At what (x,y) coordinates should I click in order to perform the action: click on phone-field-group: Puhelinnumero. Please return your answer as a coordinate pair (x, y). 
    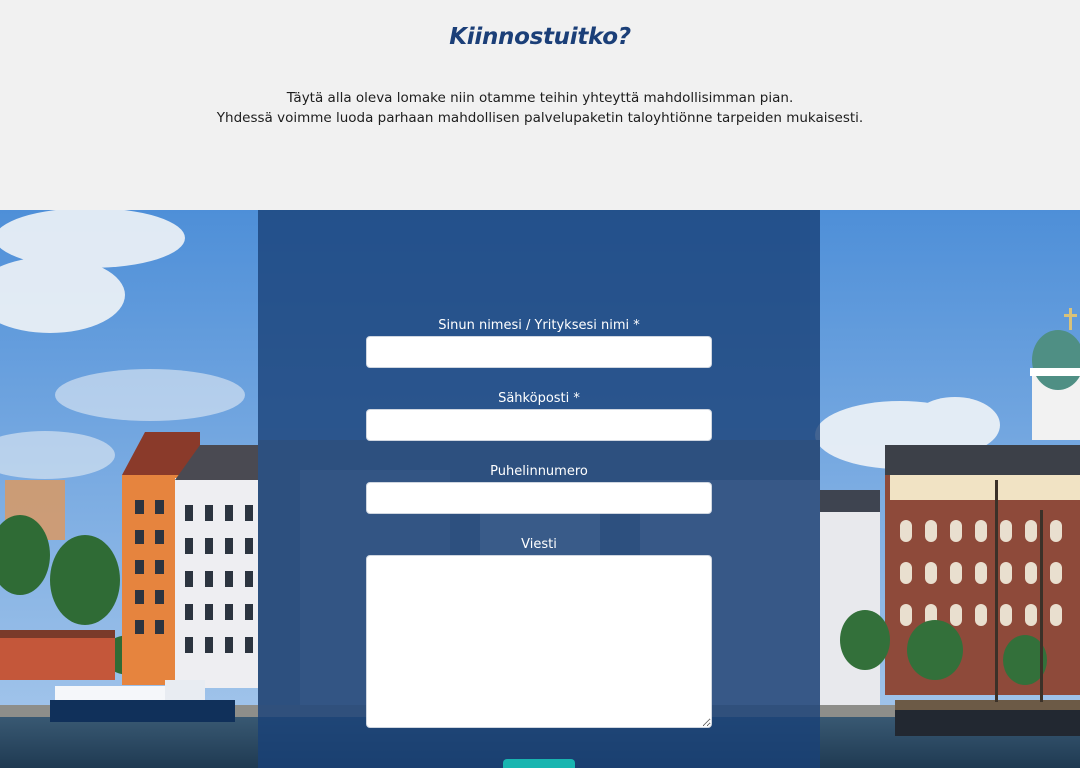
    Looking at the image, I should click on (539, 488).